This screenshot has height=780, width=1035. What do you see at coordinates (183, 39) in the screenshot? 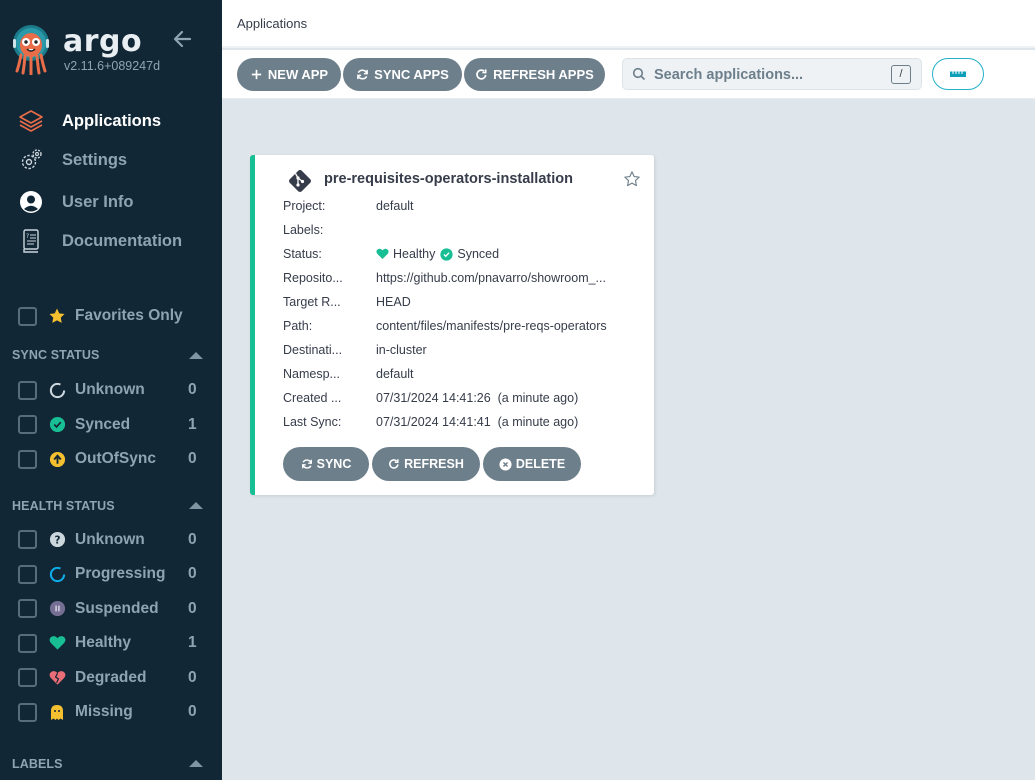
I see `collapse-sidebar-arrow-icon` at bounding box center [183, 39].